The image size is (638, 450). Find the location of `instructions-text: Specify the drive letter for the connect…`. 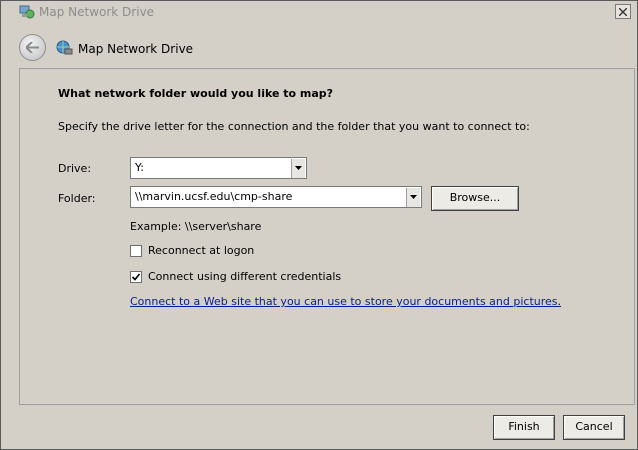

instructions-text: Specify the drive letter for the connect… is located at coordinates (294, 126).